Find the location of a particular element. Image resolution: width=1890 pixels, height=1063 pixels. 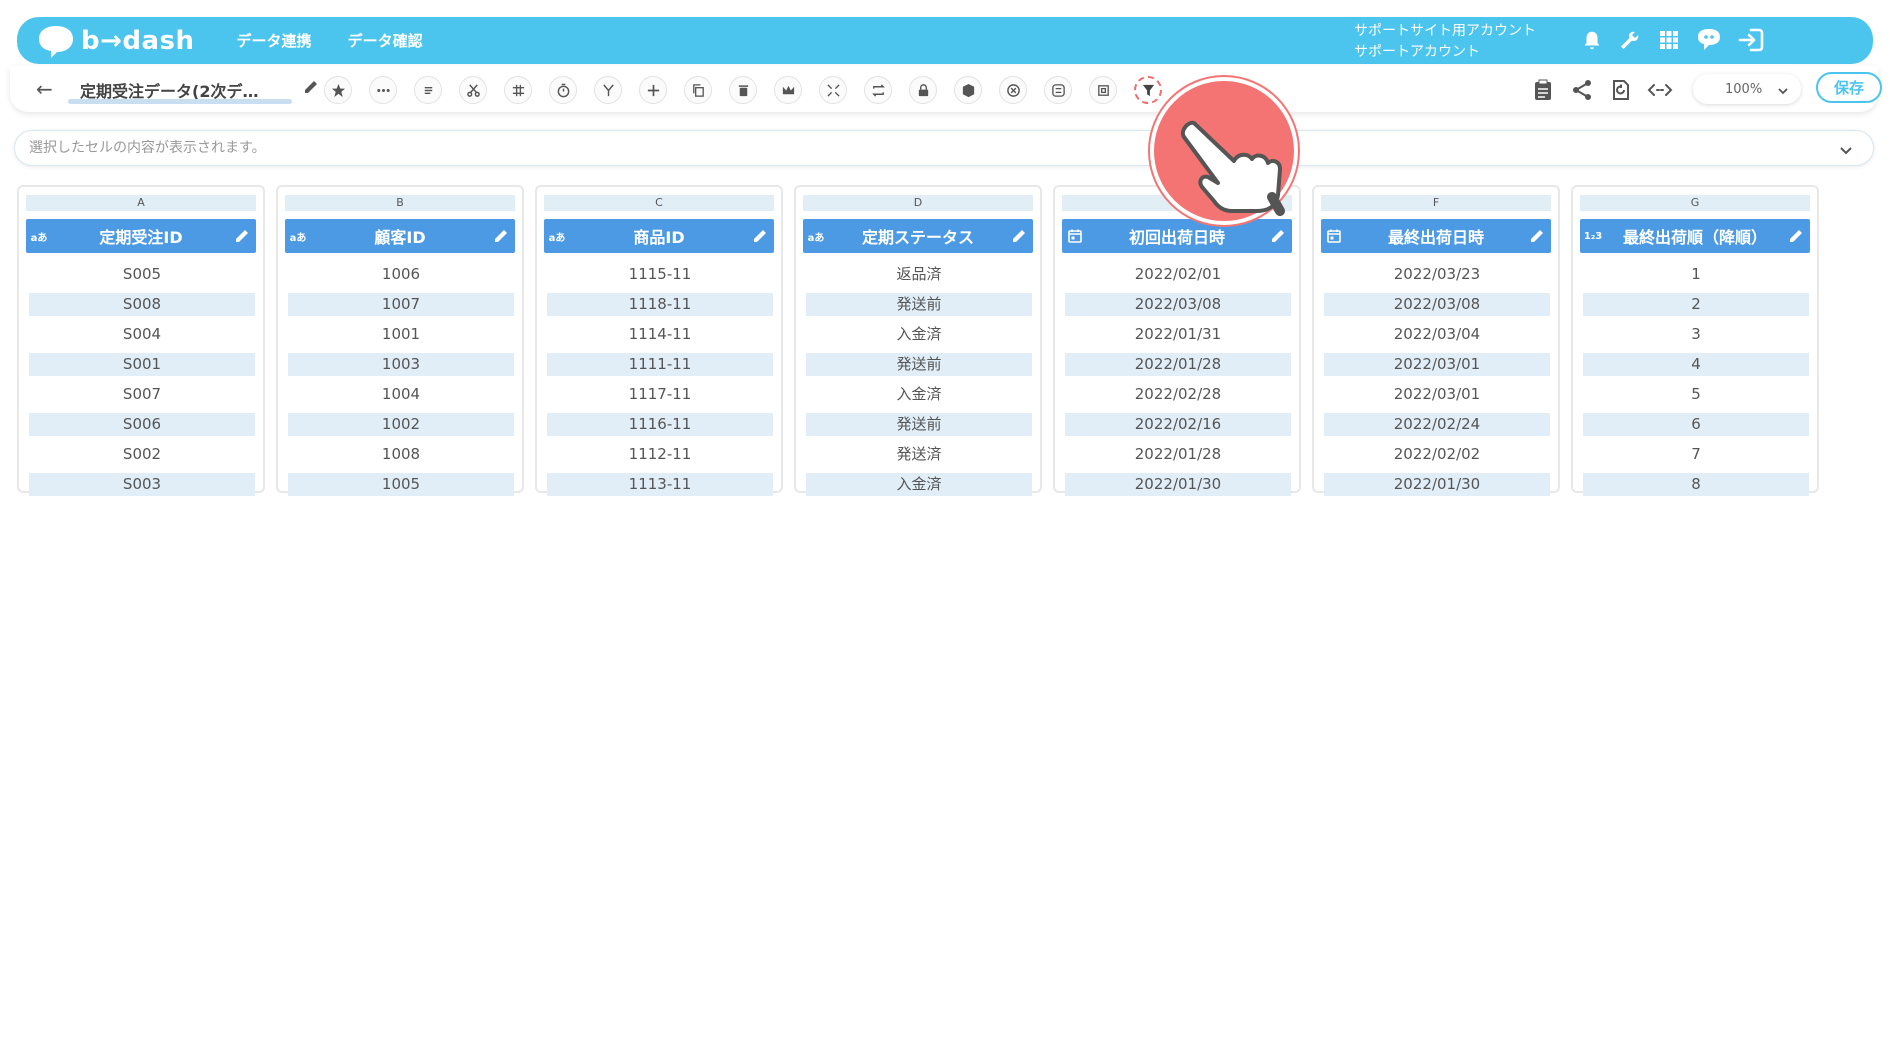

package-icon is located at coordinates (968, 90).